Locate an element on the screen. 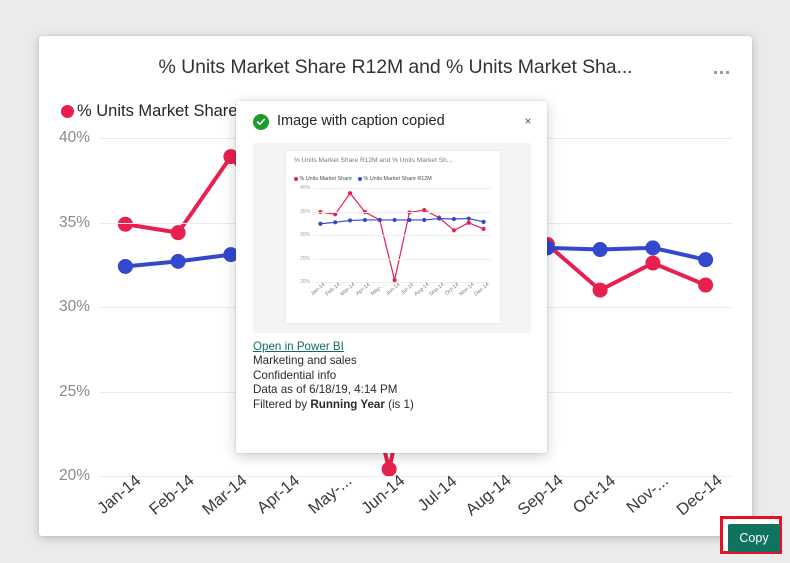 The height and width of the screenshot is (563, 790). caption-line: Confidential info is located at coordinates (295, 375).